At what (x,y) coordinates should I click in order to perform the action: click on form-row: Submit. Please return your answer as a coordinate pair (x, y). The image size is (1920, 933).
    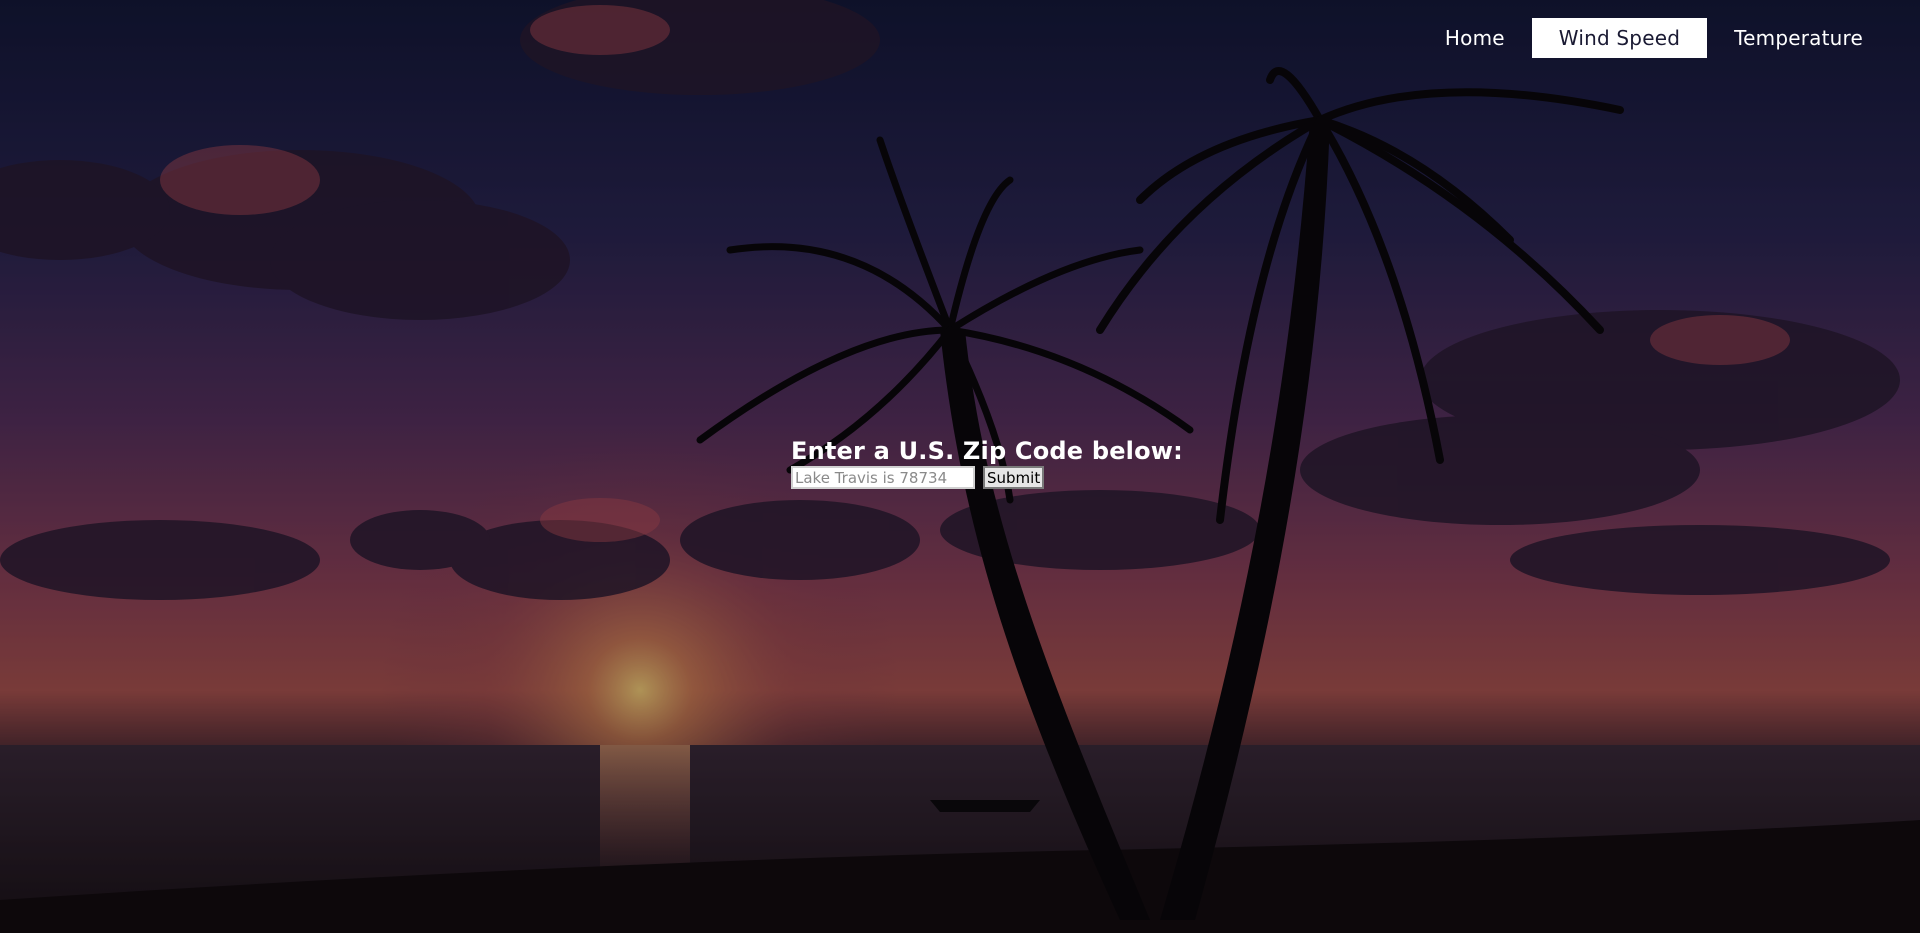
    Looking at the image, I should click on (987, 477).